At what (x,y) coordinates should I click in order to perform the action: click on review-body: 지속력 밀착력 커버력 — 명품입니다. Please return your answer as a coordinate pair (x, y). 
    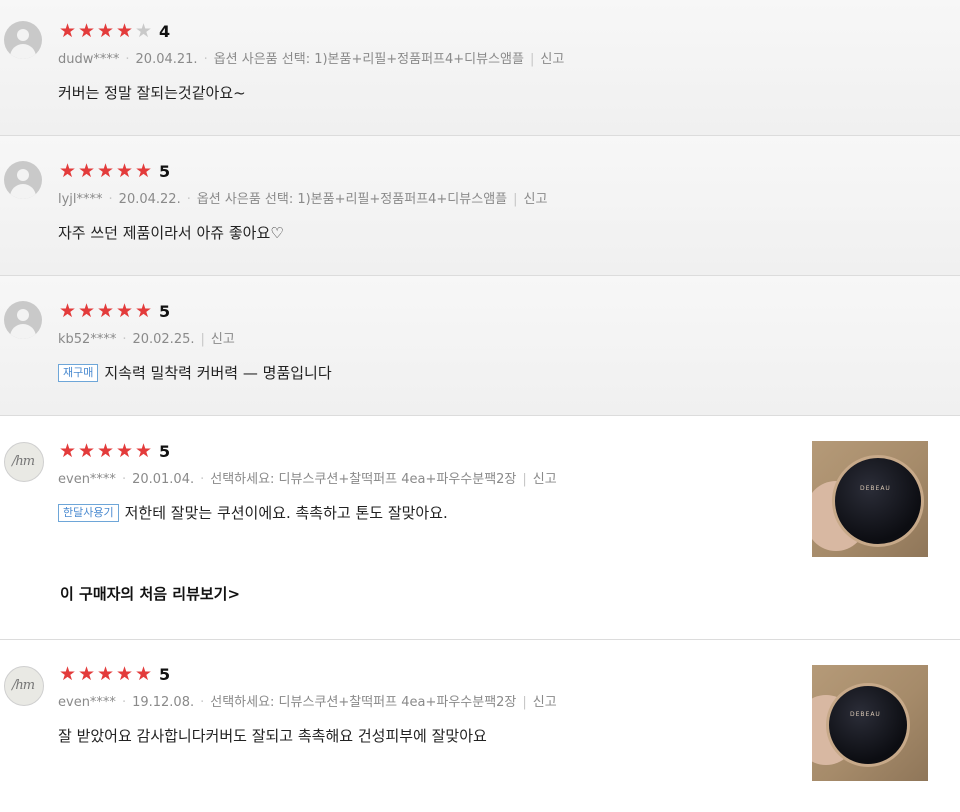
    Looking at the image, I should click on (218, 373).